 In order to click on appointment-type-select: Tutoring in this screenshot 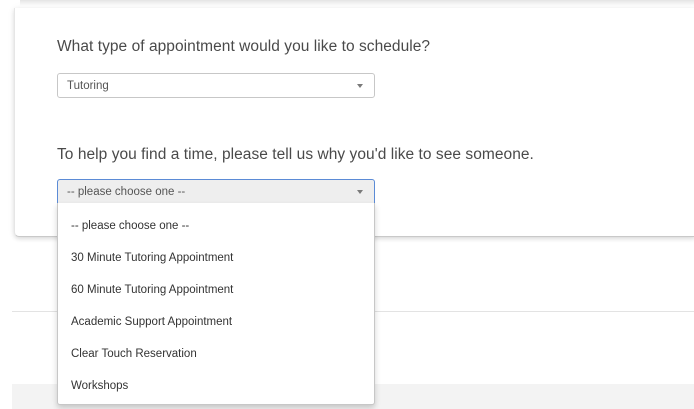, I will do `click(216, 85)`.